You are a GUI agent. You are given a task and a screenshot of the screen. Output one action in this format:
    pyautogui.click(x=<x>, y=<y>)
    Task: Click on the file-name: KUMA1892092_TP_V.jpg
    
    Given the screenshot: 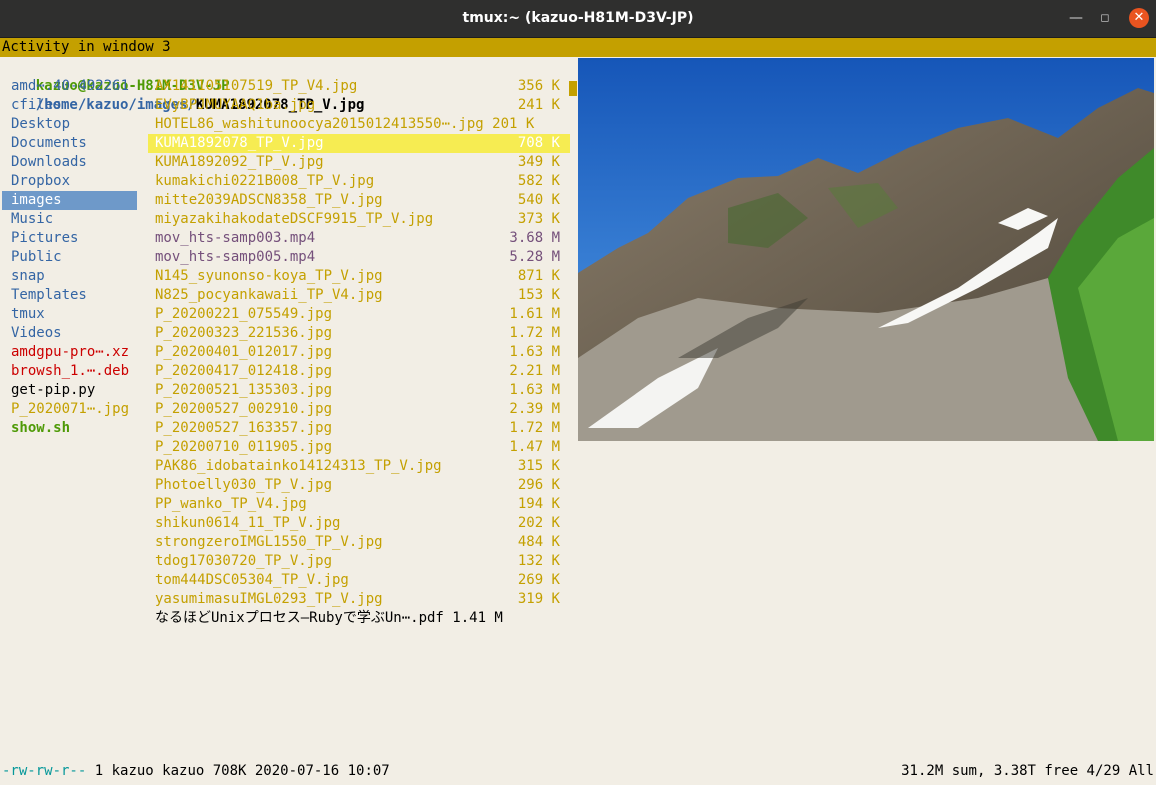 What is the action you would take?
    pyautogui.click(x=239, y=162)
    